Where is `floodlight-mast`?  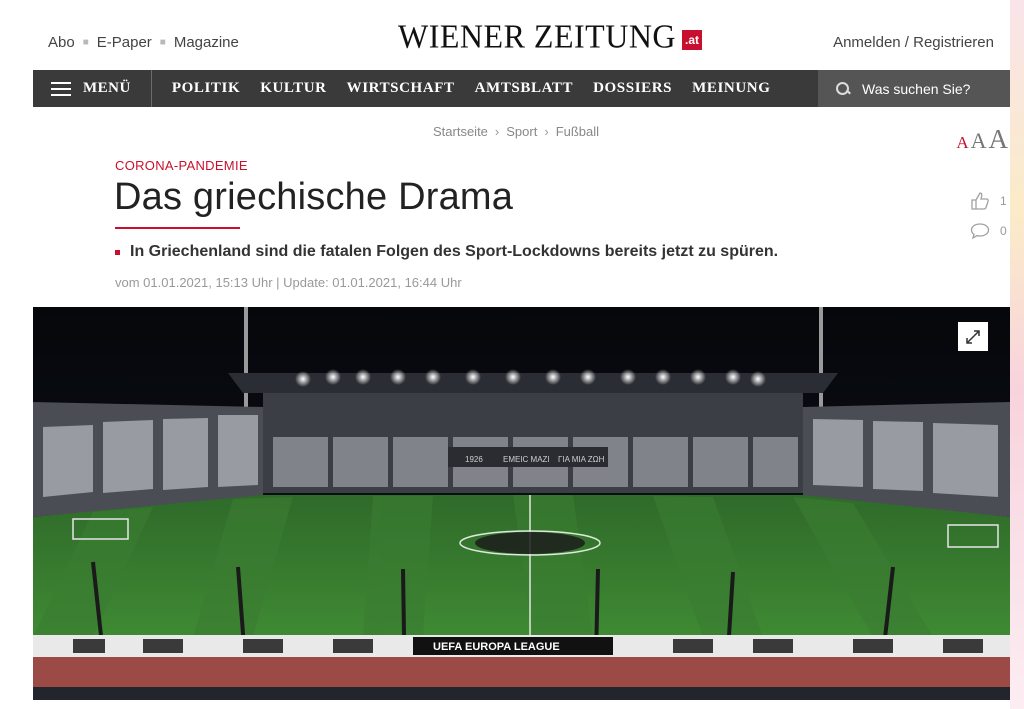 floodlight-mast is located at coordinates (821, 362).